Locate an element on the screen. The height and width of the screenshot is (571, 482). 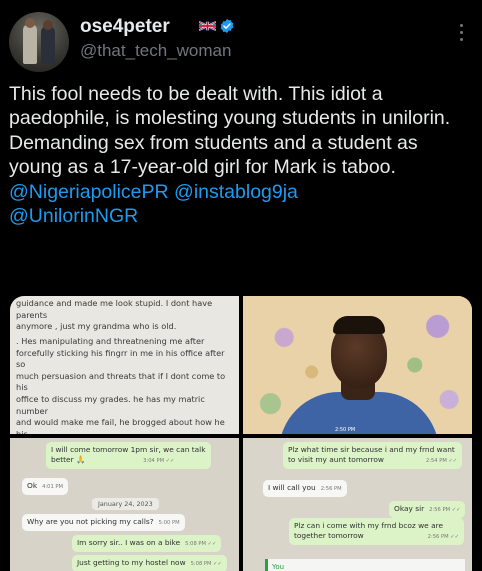
photo-timestamp: 2:50 PM is located at coordinates (345, 430).